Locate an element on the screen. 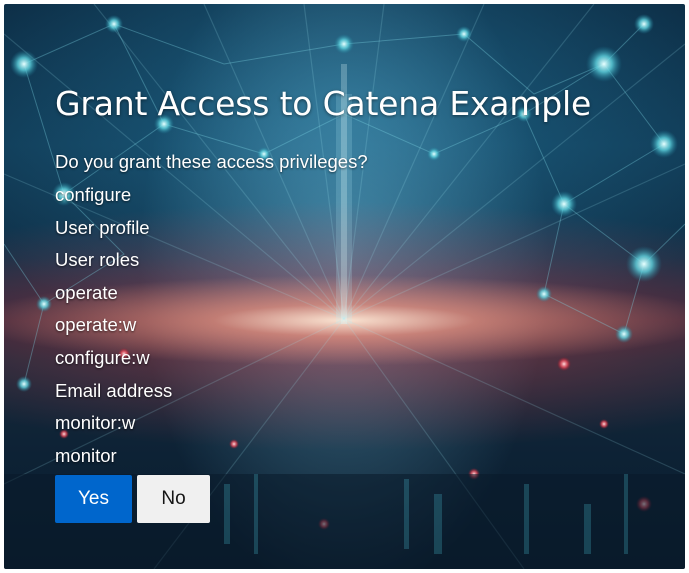 This screenshot has height=573, width=689. consent-buttons: Yes No is located at coordinates (132, 499).